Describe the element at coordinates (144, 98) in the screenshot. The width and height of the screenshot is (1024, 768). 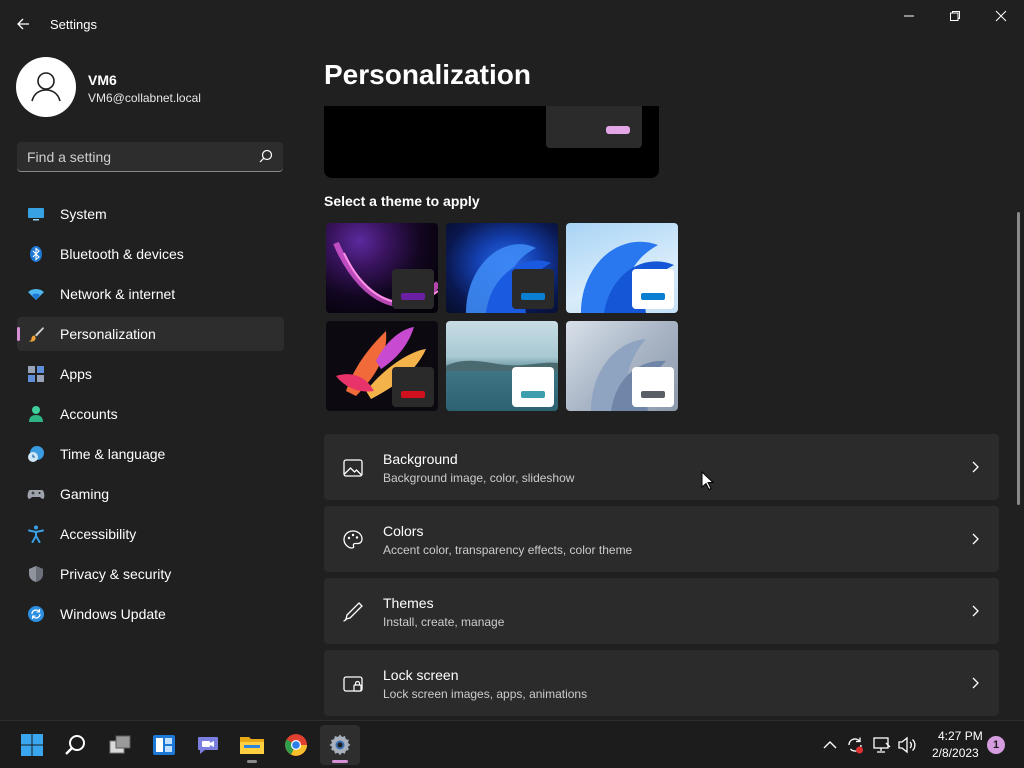
I see `user-email: VM6@collabnet.local` at that location.